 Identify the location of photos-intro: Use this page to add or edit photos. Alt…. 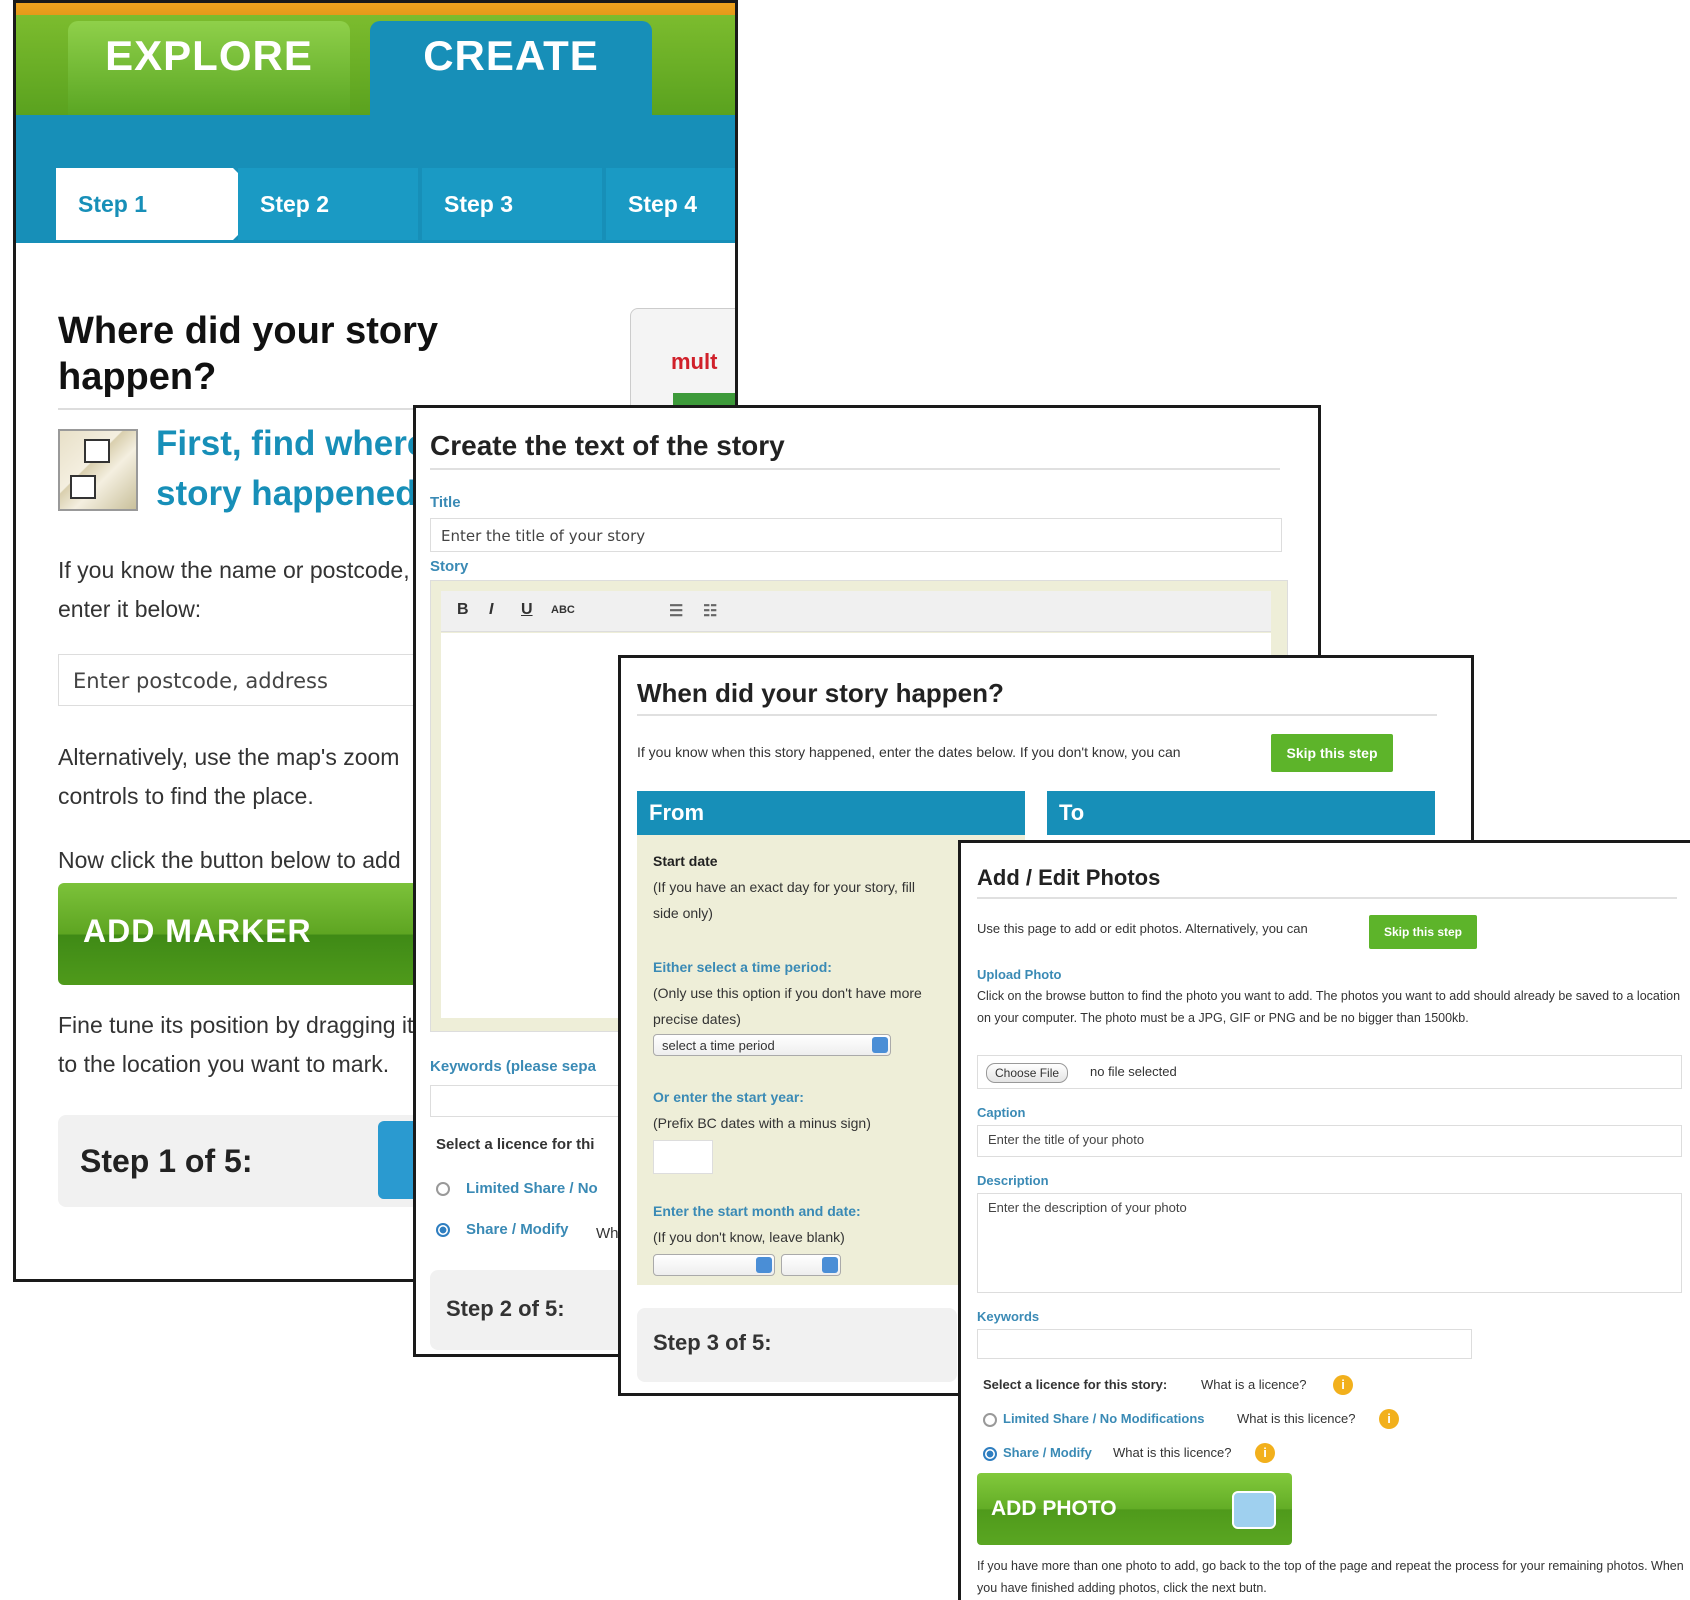
(1142, 928).